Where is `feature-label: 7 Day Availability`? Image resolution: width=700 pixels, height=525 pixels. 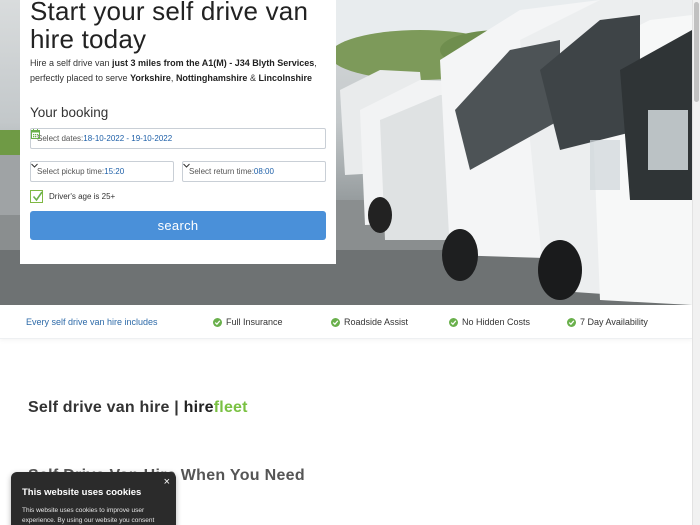
feature-label: 7 Day Availability is located at coordinates (614, 322).